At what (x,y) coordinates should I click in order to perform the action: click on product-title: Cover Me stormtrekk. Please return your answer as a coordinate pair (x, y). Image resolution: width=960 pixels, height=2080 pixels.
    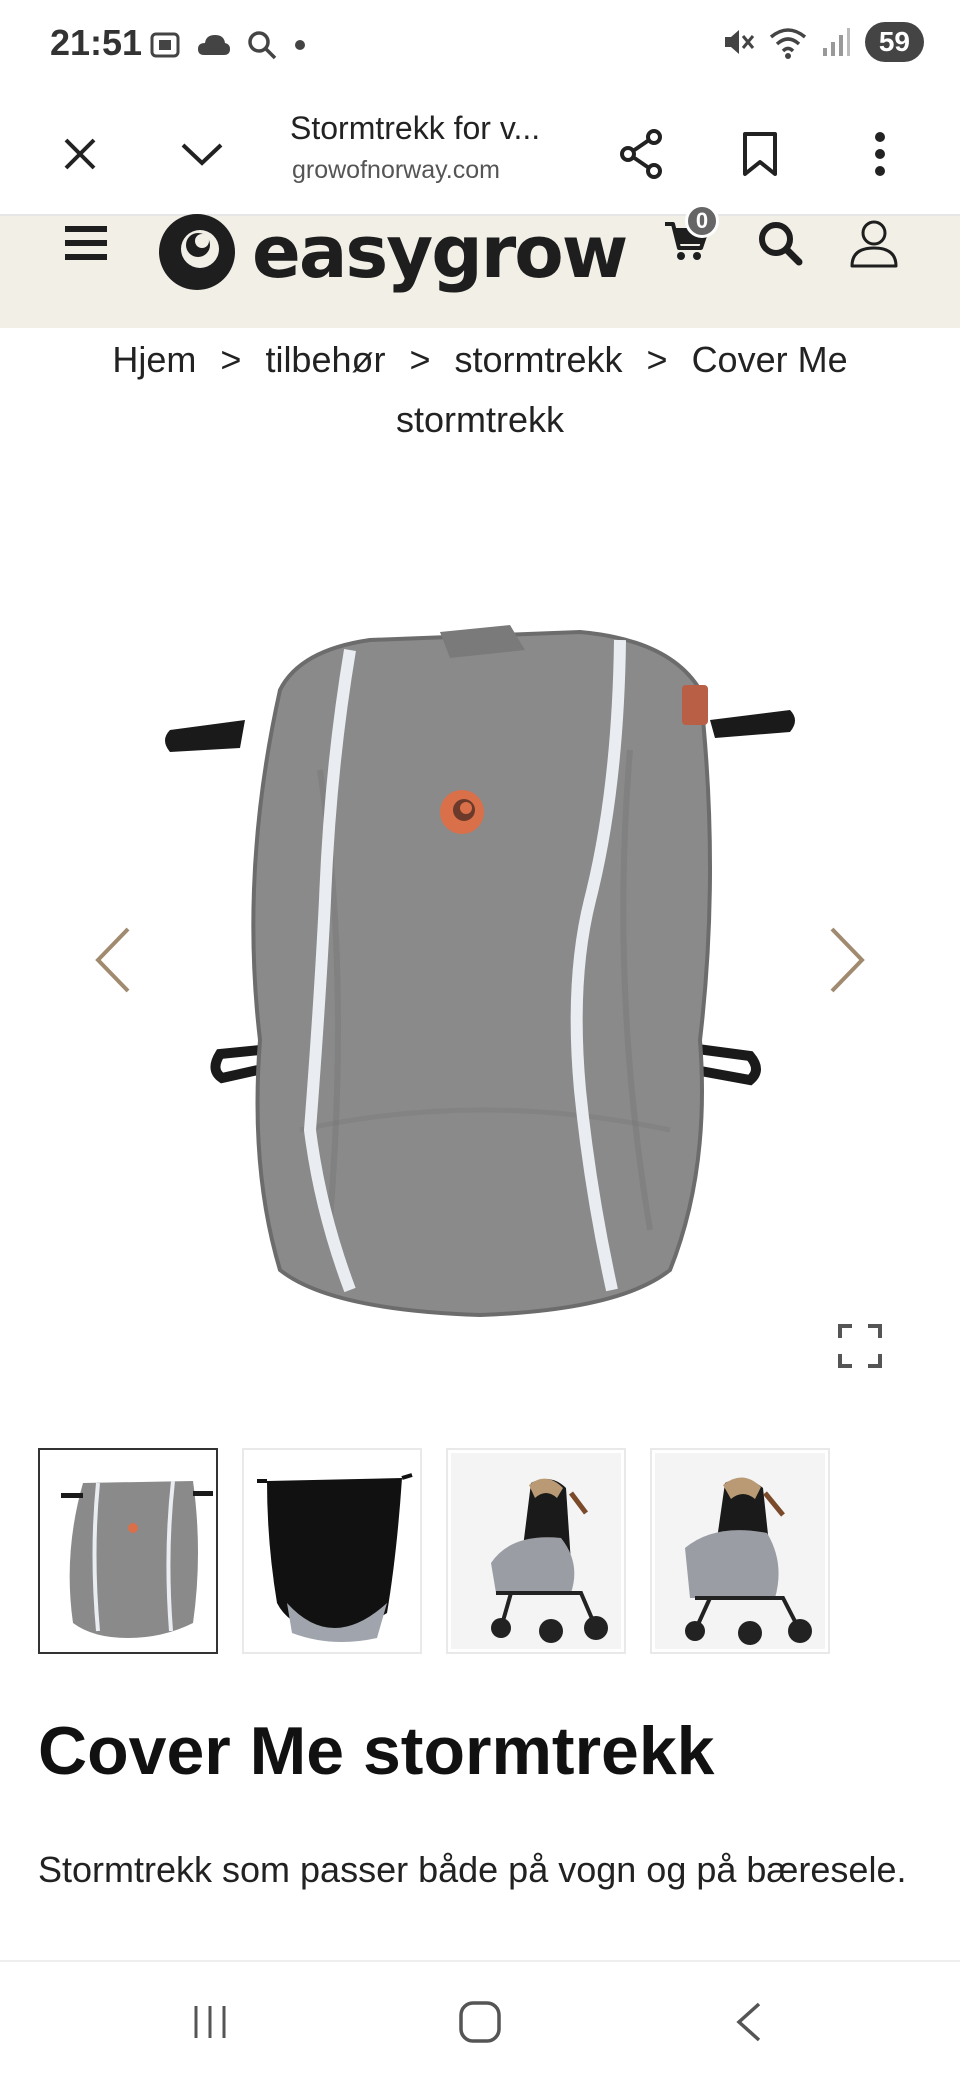
    Looking at the image, I should click on (376, 1751).